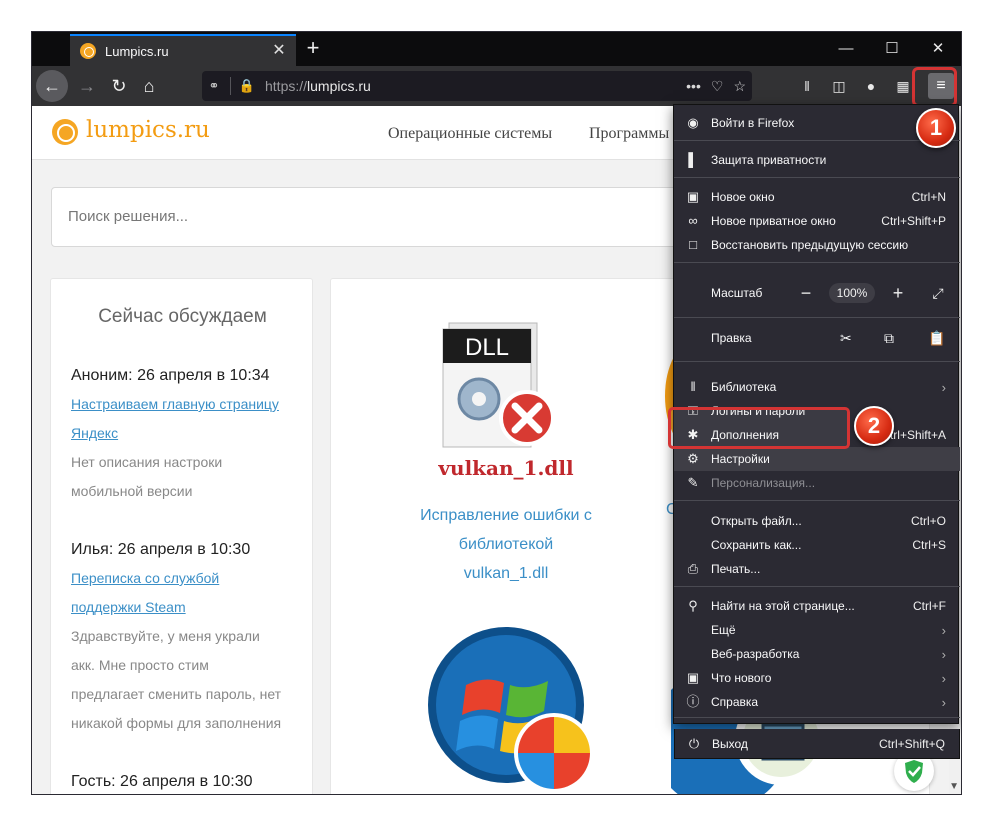  I want to click on url-scheme: https://, so click(286, 86).